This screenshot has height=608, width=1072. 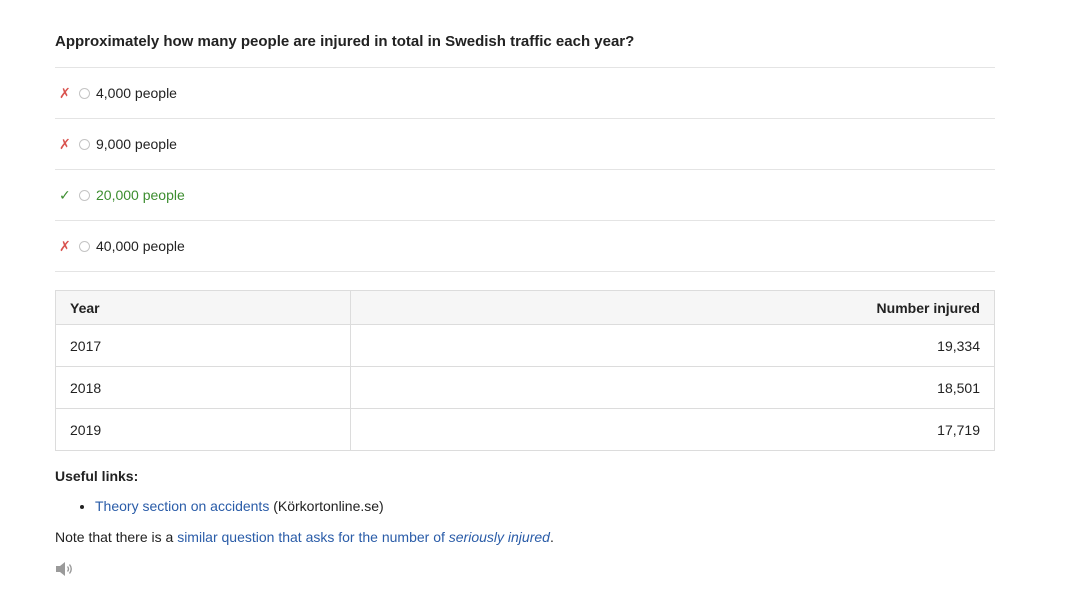 What do you see at coordinates (203, 429) in the screenshot?
I see `cell-year: 2019` at bounding box center [203, 429].